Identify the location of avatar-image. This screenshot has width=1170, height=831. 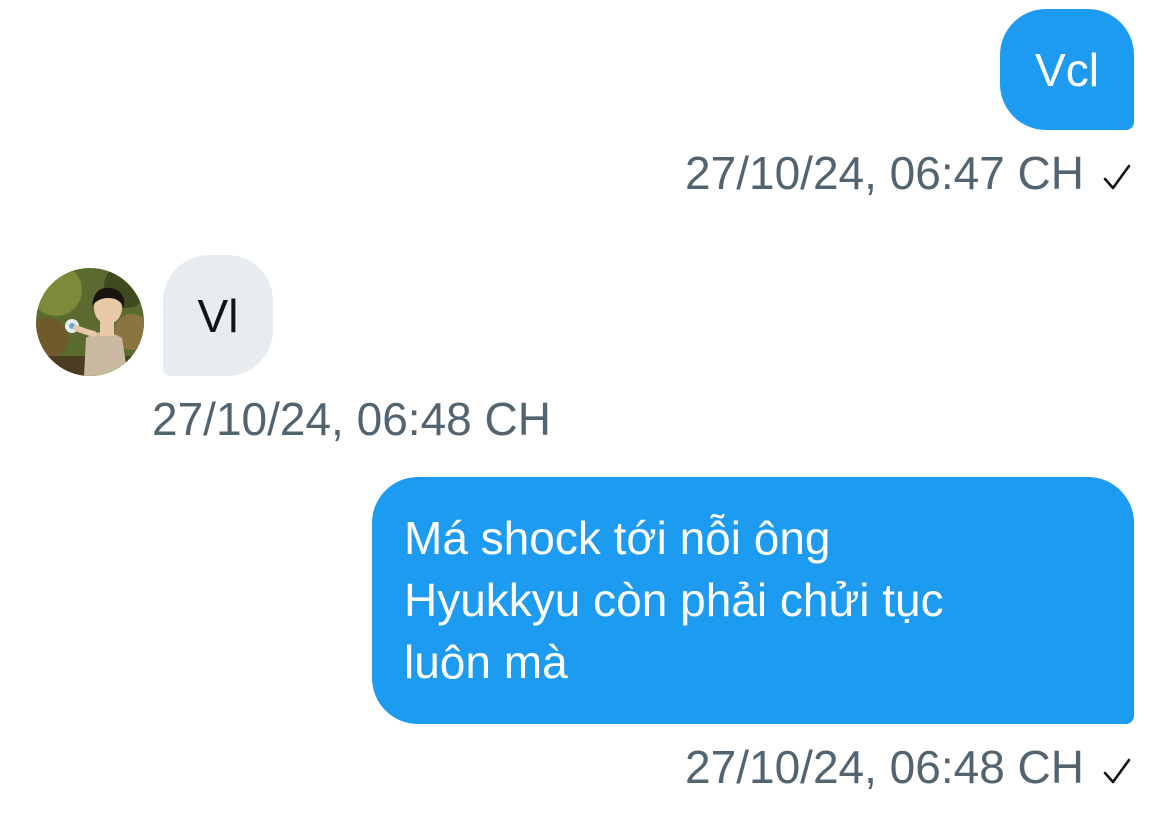
(90, 322).